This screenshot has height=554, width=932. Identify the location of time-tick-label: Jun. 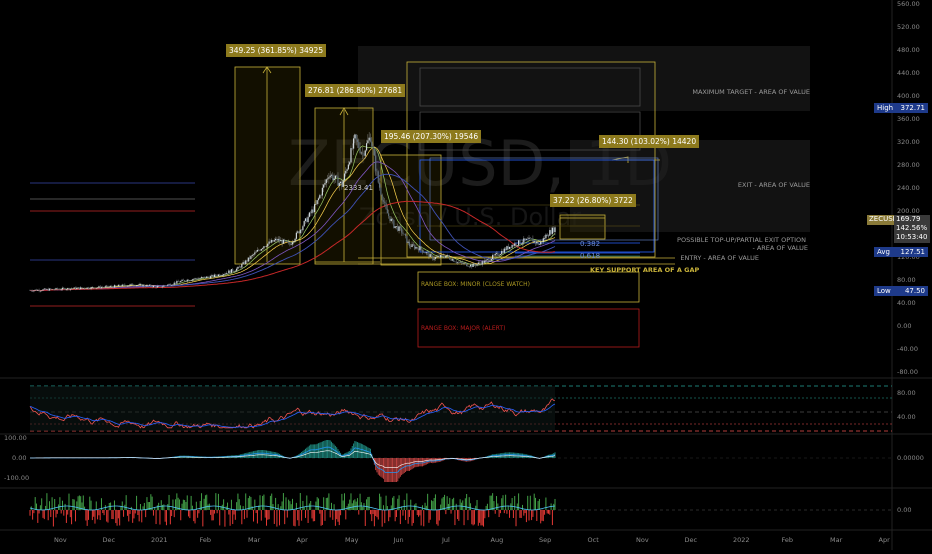
(399, 540).